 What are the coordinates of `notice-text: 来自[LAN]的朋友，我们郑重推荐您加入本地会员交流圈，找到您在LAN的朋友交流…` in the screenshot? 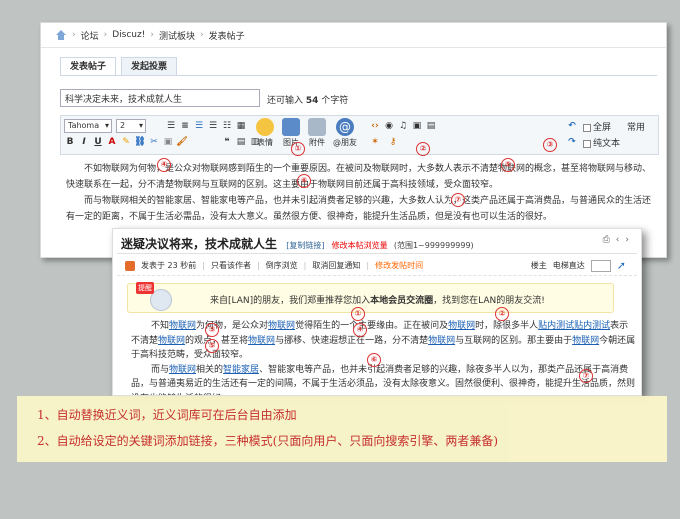 It's located at (377, 301).